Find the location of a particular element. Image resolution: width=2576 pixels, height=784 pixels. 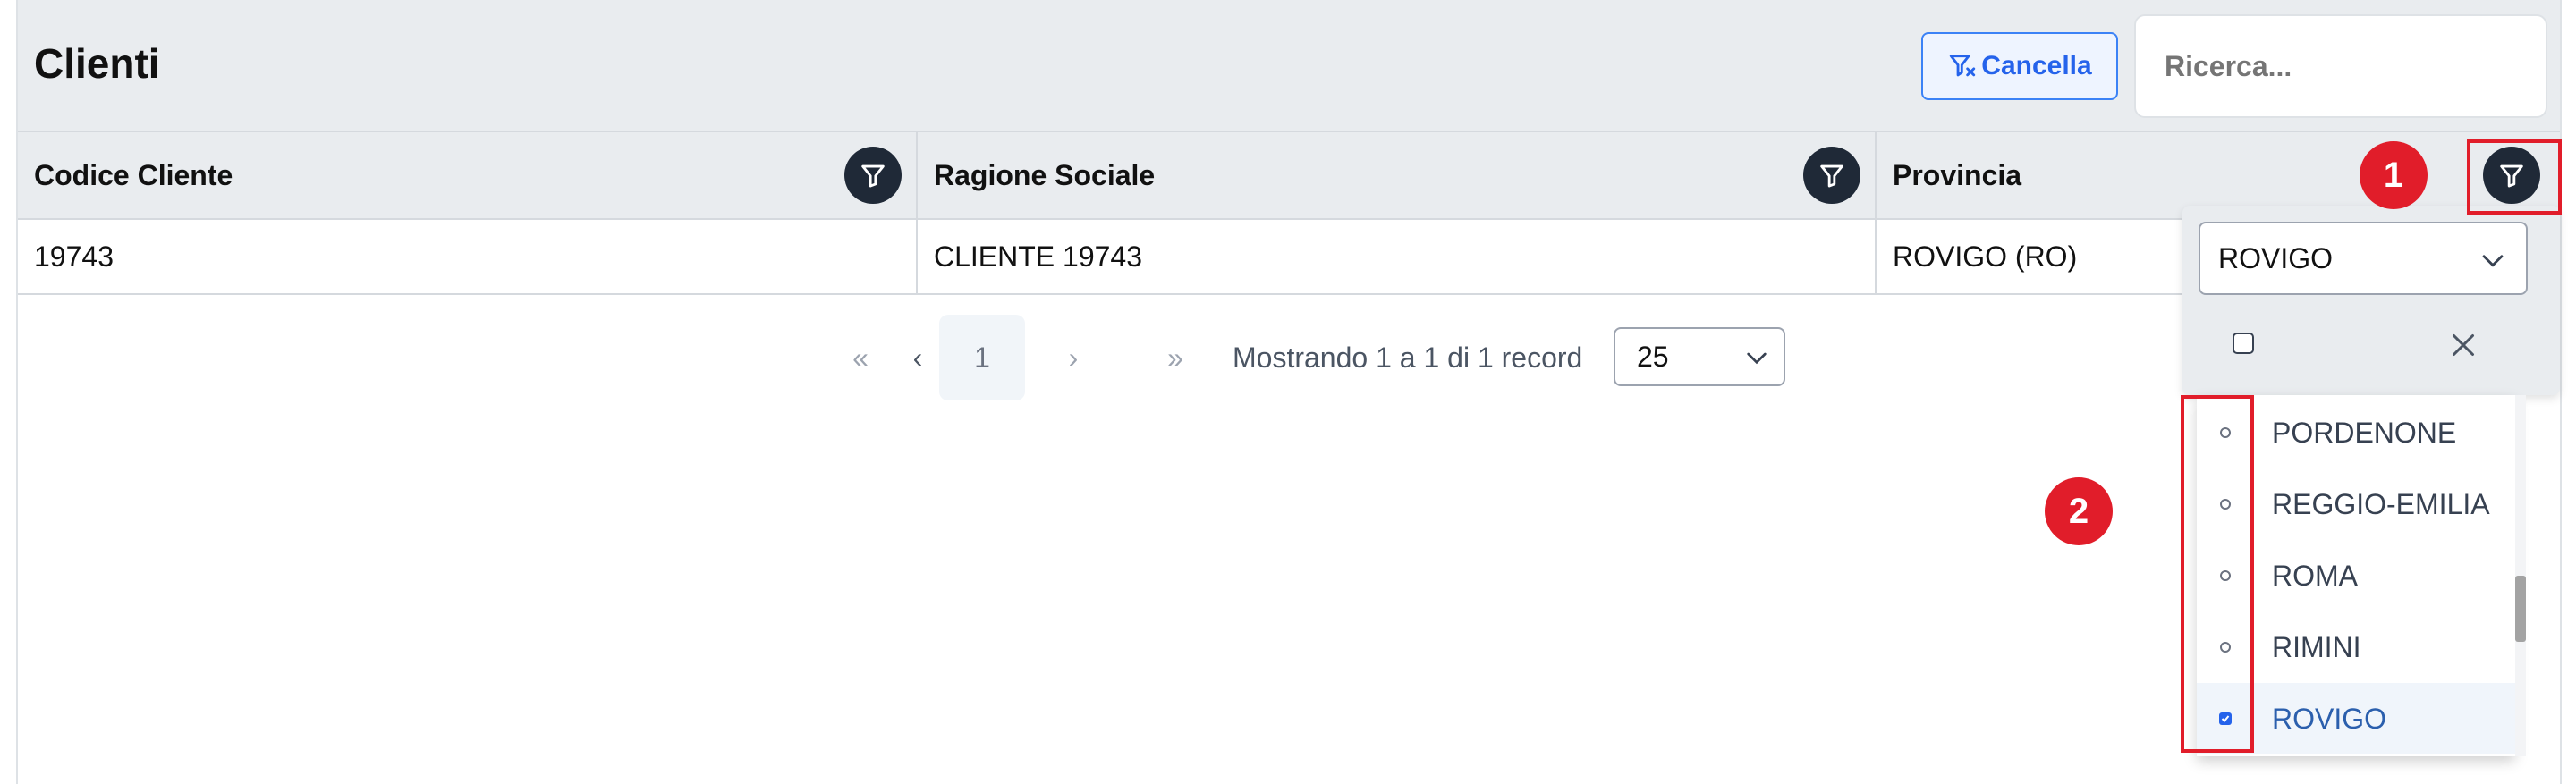

option-label: PORDENONE is located at coordinates (2364, 432).